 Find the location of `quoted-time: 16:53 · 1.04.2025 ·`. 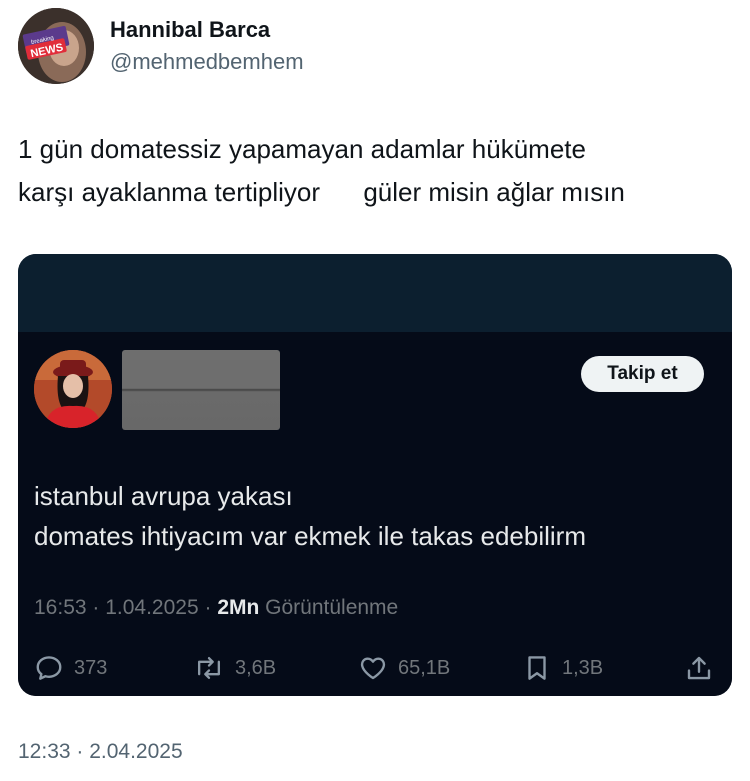

quoted-time: 16:53 · 1.04.2025 · is located at coordinates (126, 607).